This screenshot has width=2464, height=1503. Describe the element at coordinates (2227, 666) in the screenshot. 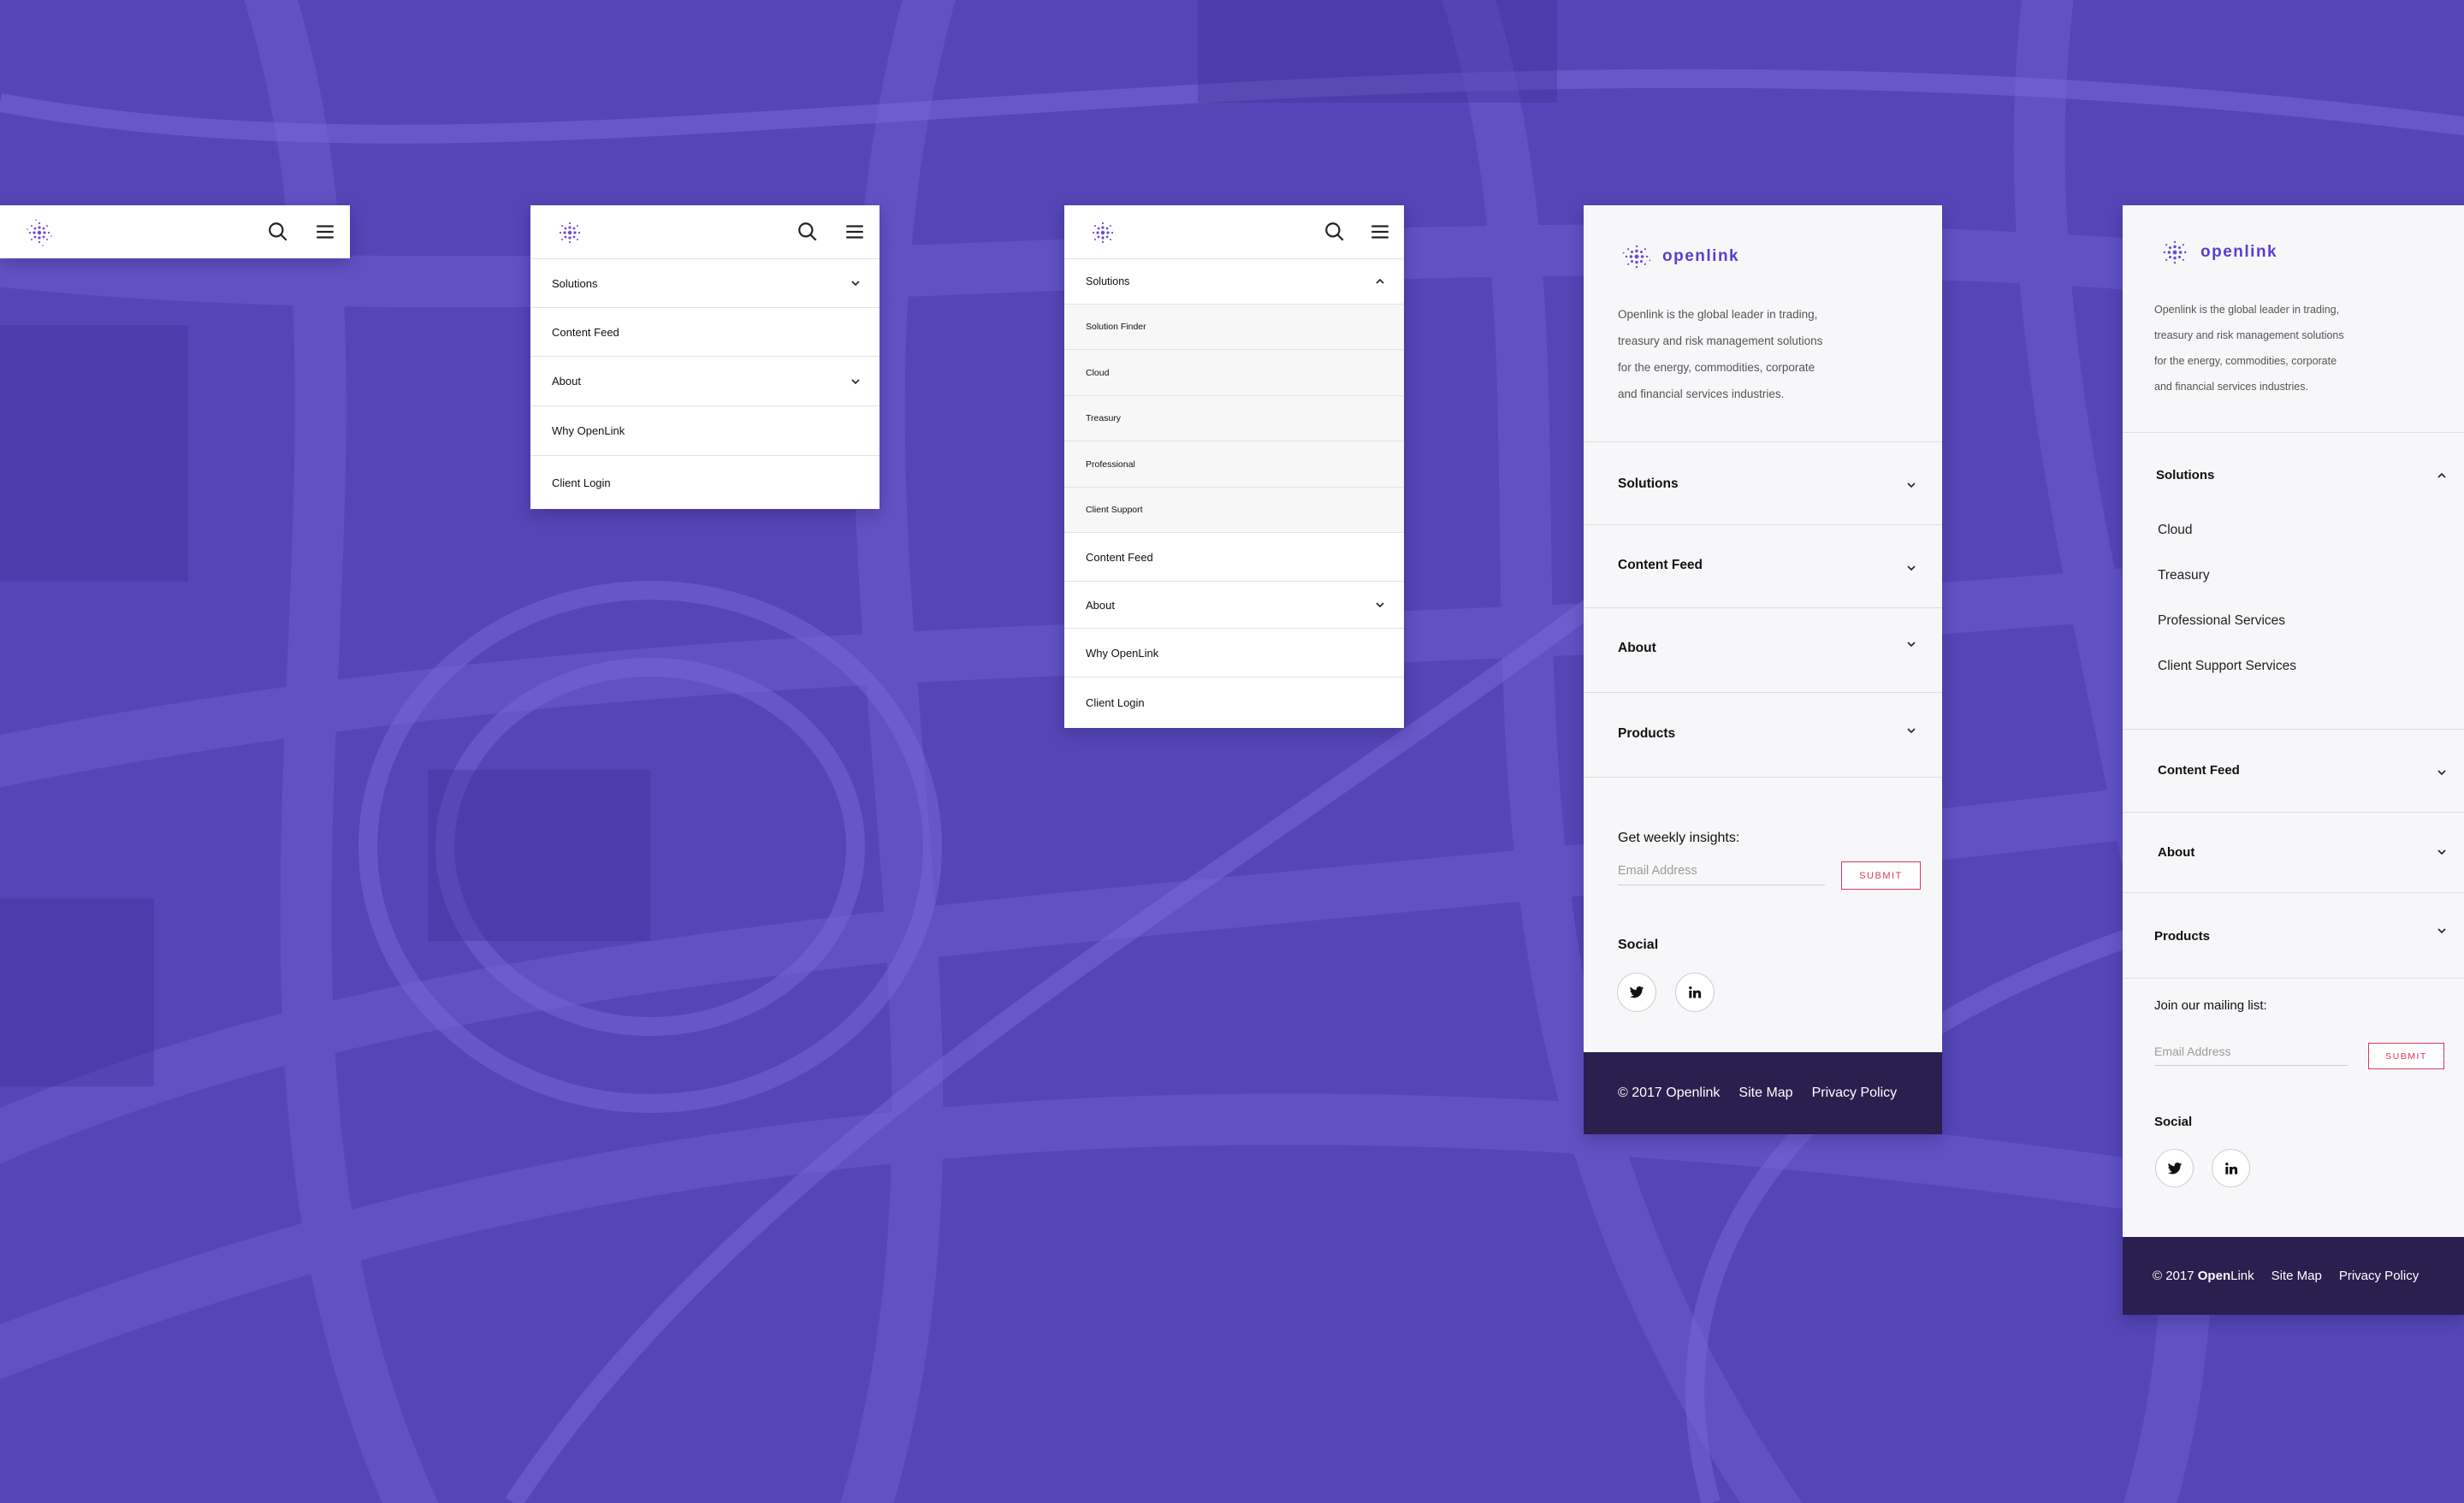

I see `submenu-item-client-support-services: Client Support Services` at that location.